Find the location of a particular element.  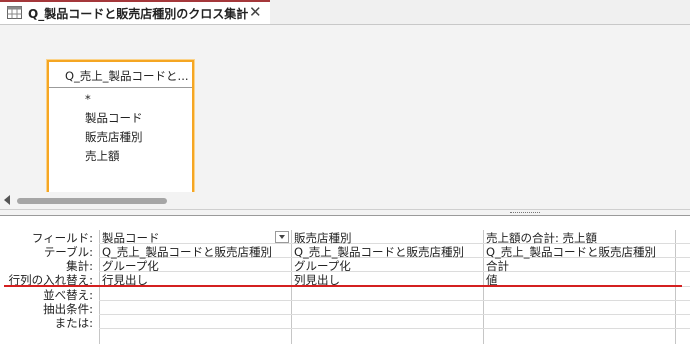

query-tab: Q_製品コードと販売店種別のクロス集計 ✕ is located at coordinates (135, 12).